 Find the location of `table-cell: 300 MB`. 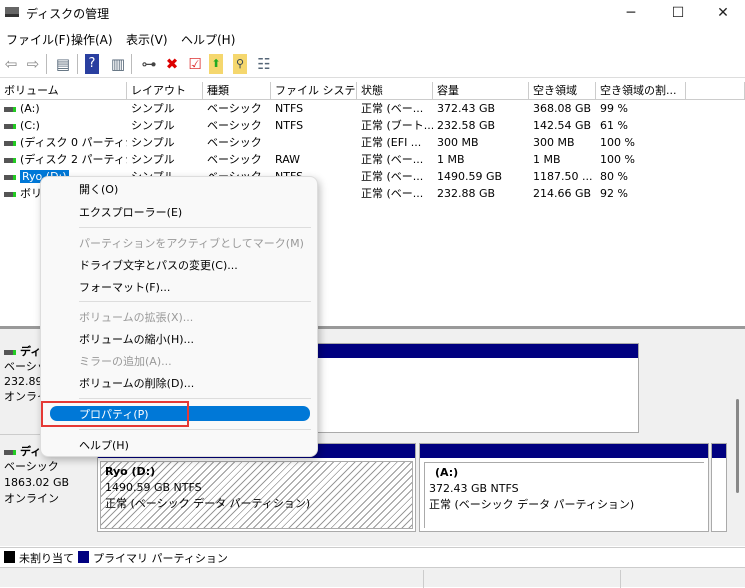

table-cell: 300 MB is located at coordinates (554, 142).